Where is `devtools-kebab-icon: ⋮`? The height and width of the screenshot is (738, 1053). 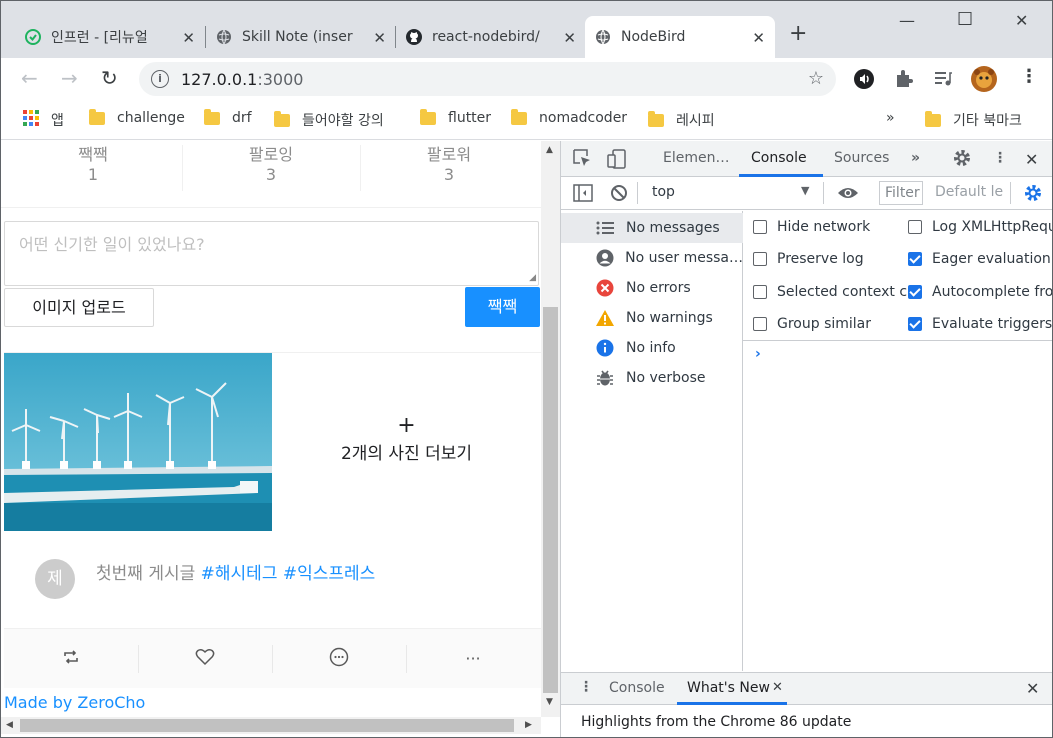
devtools-kebab-icon: ⋮ is located at coordinates (1000, 158).